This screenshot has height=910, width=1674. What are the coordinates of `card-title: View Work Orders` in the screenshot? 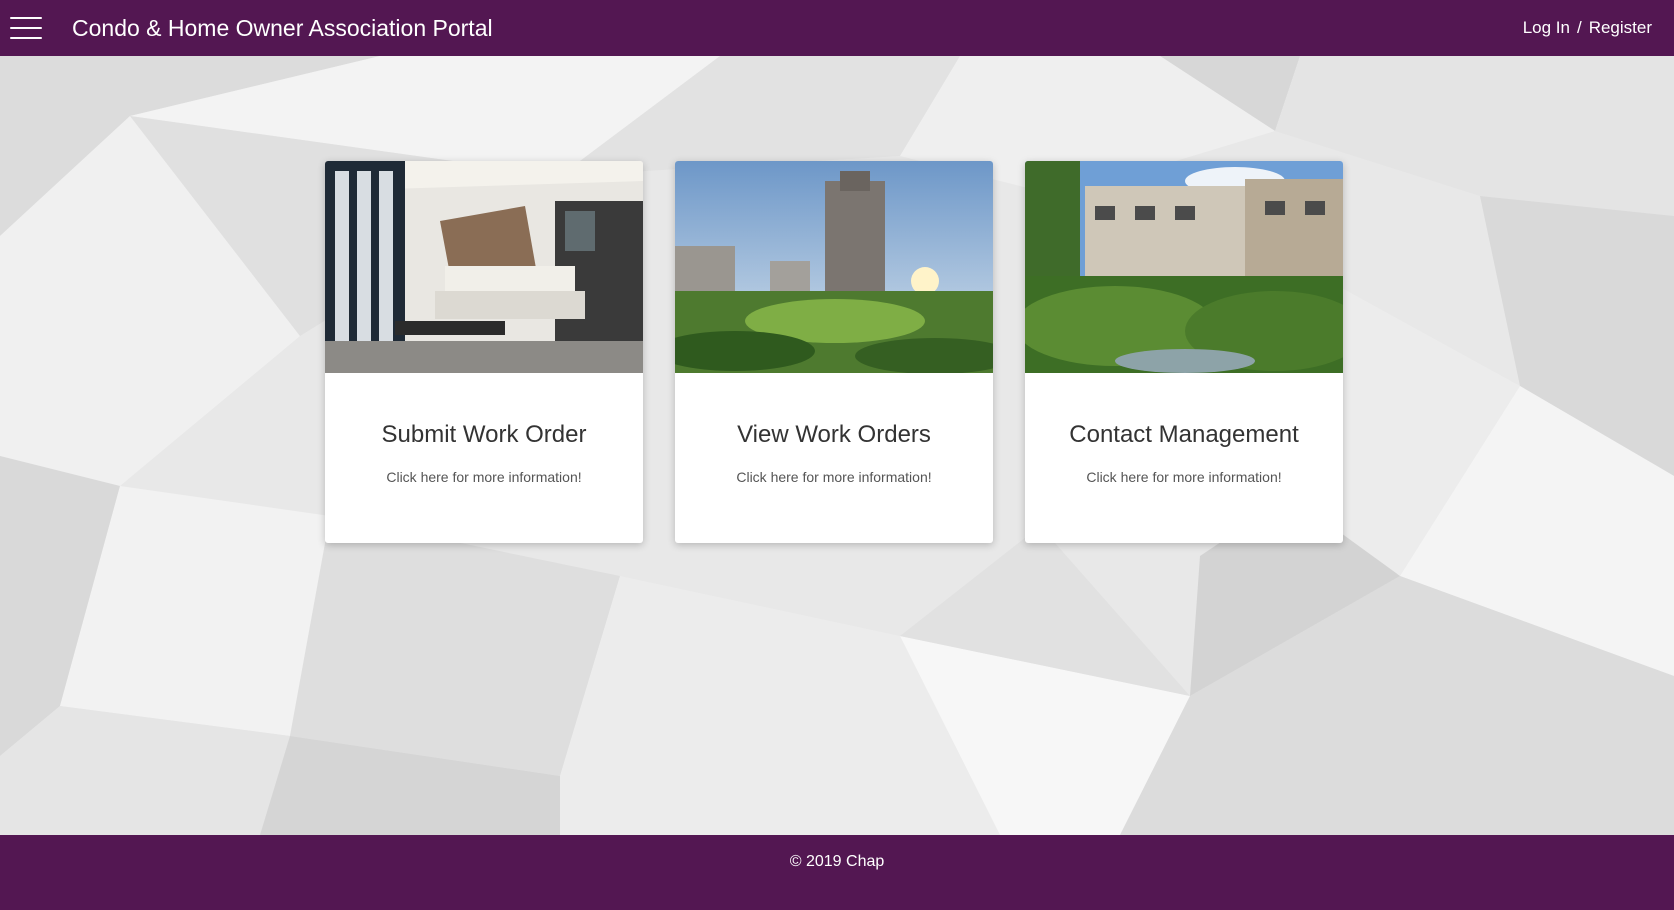 It's located at (834, 434).